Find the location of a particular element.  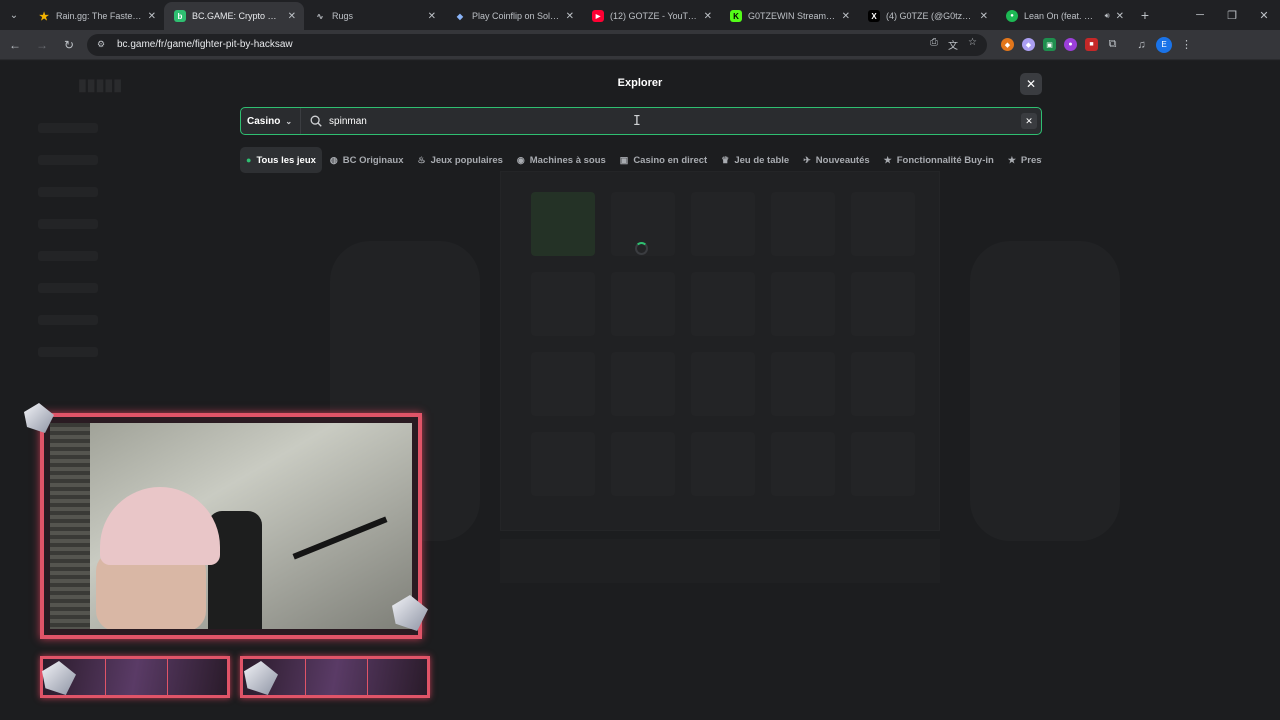

green-extension-icon: ▣ is located at coordinates (1049, 44).